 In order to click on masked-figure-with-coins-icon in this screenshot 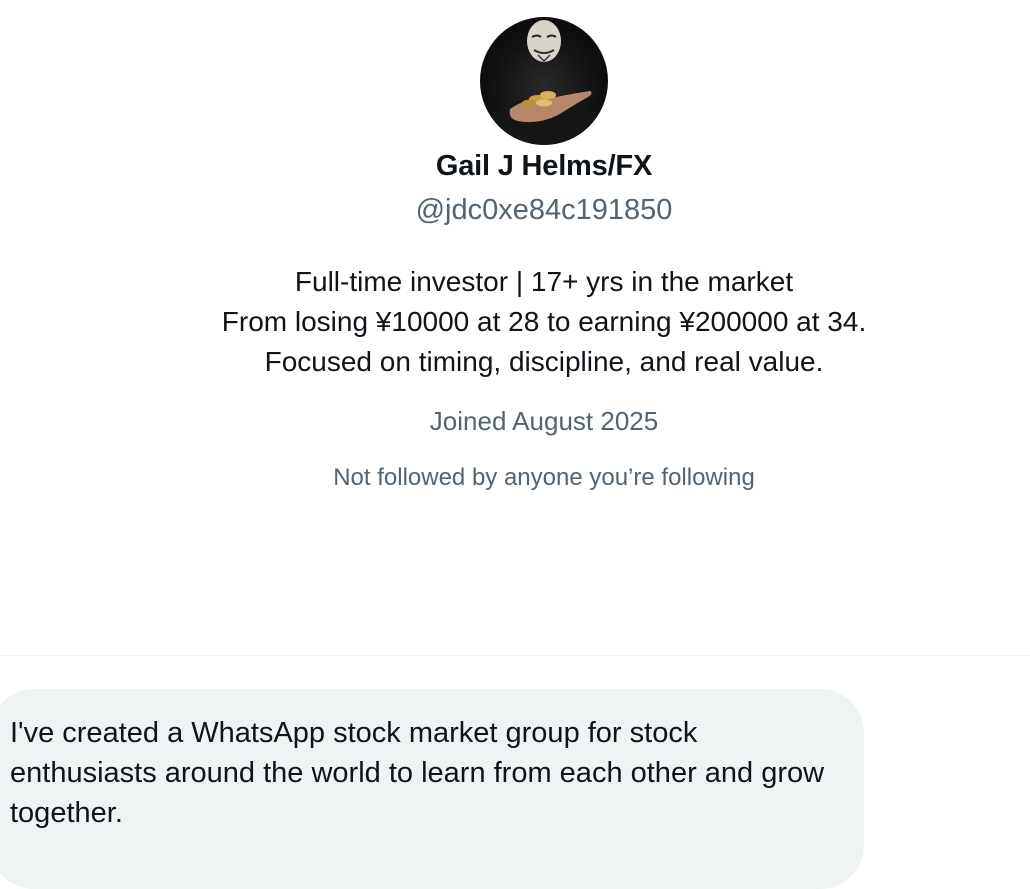, I will do `click(544, 82)`.